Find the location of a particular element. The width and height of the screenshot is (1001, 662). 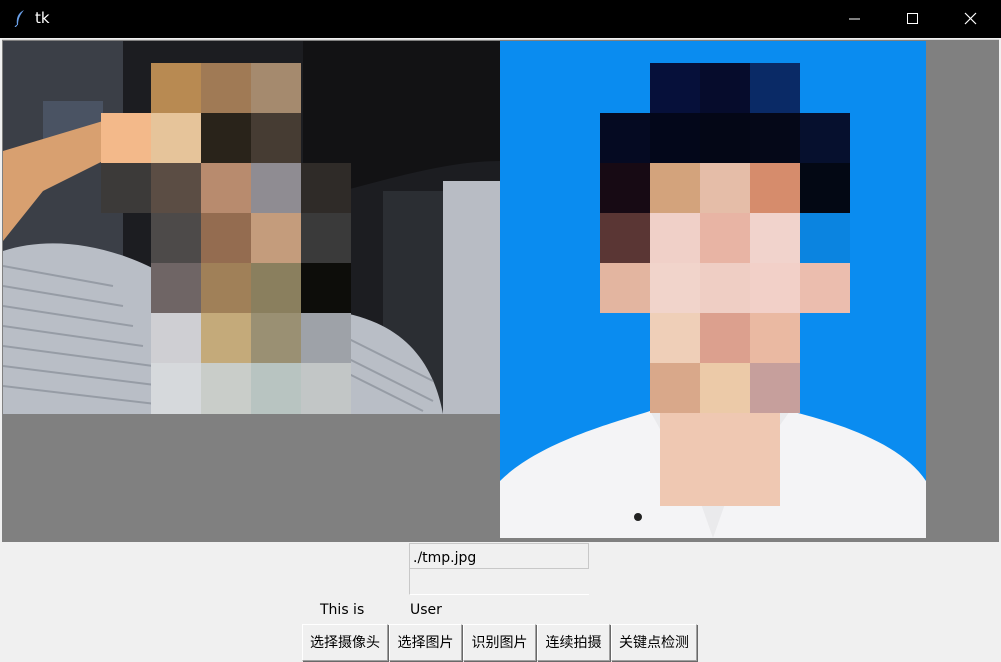

maximize-icon is located at coordinates (912, 18).